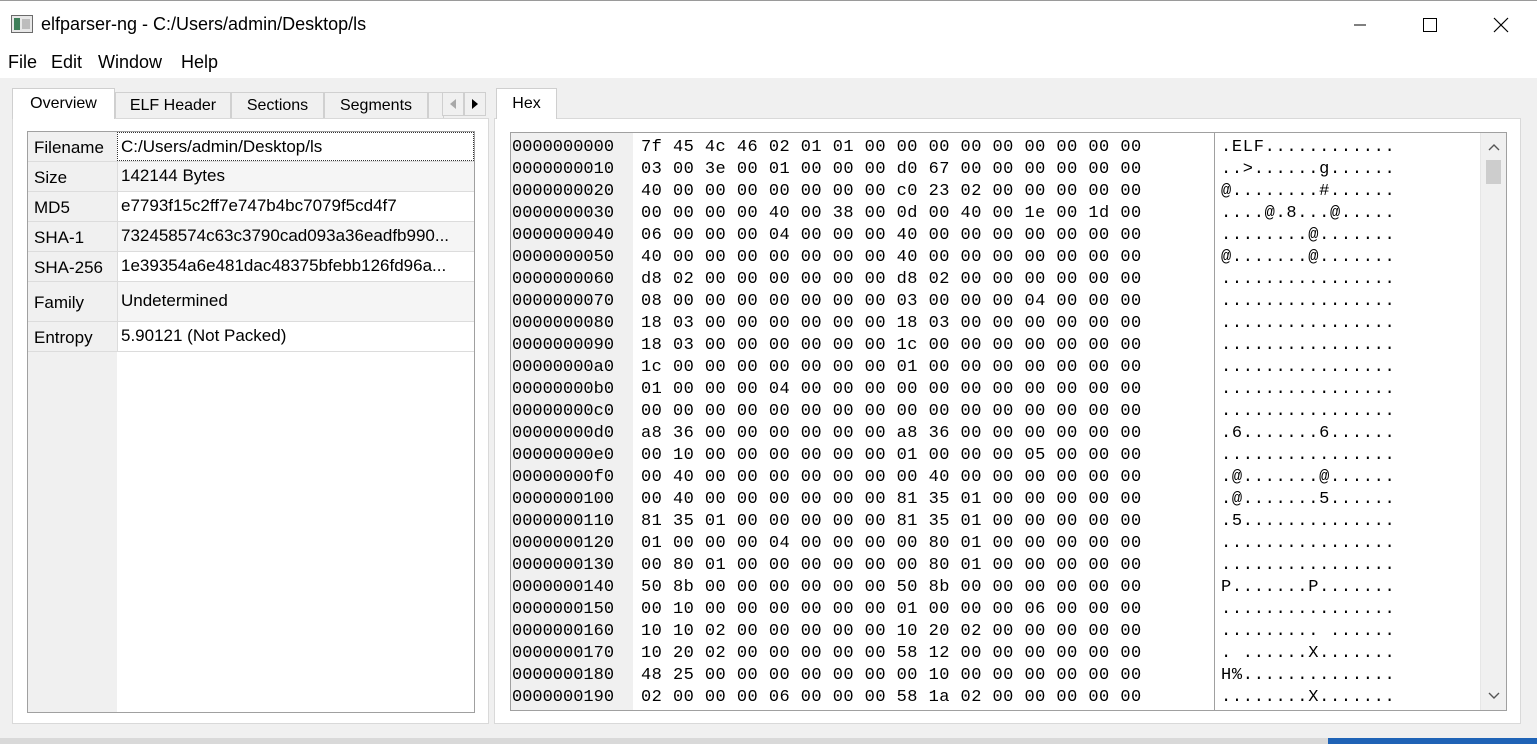 The height and width of the screenshot is (744, 1537). What do you see at coordinates (295, 176) in the screenshot?
I see `property-value: 142144 Bytes` at bounding box center [295, 176].